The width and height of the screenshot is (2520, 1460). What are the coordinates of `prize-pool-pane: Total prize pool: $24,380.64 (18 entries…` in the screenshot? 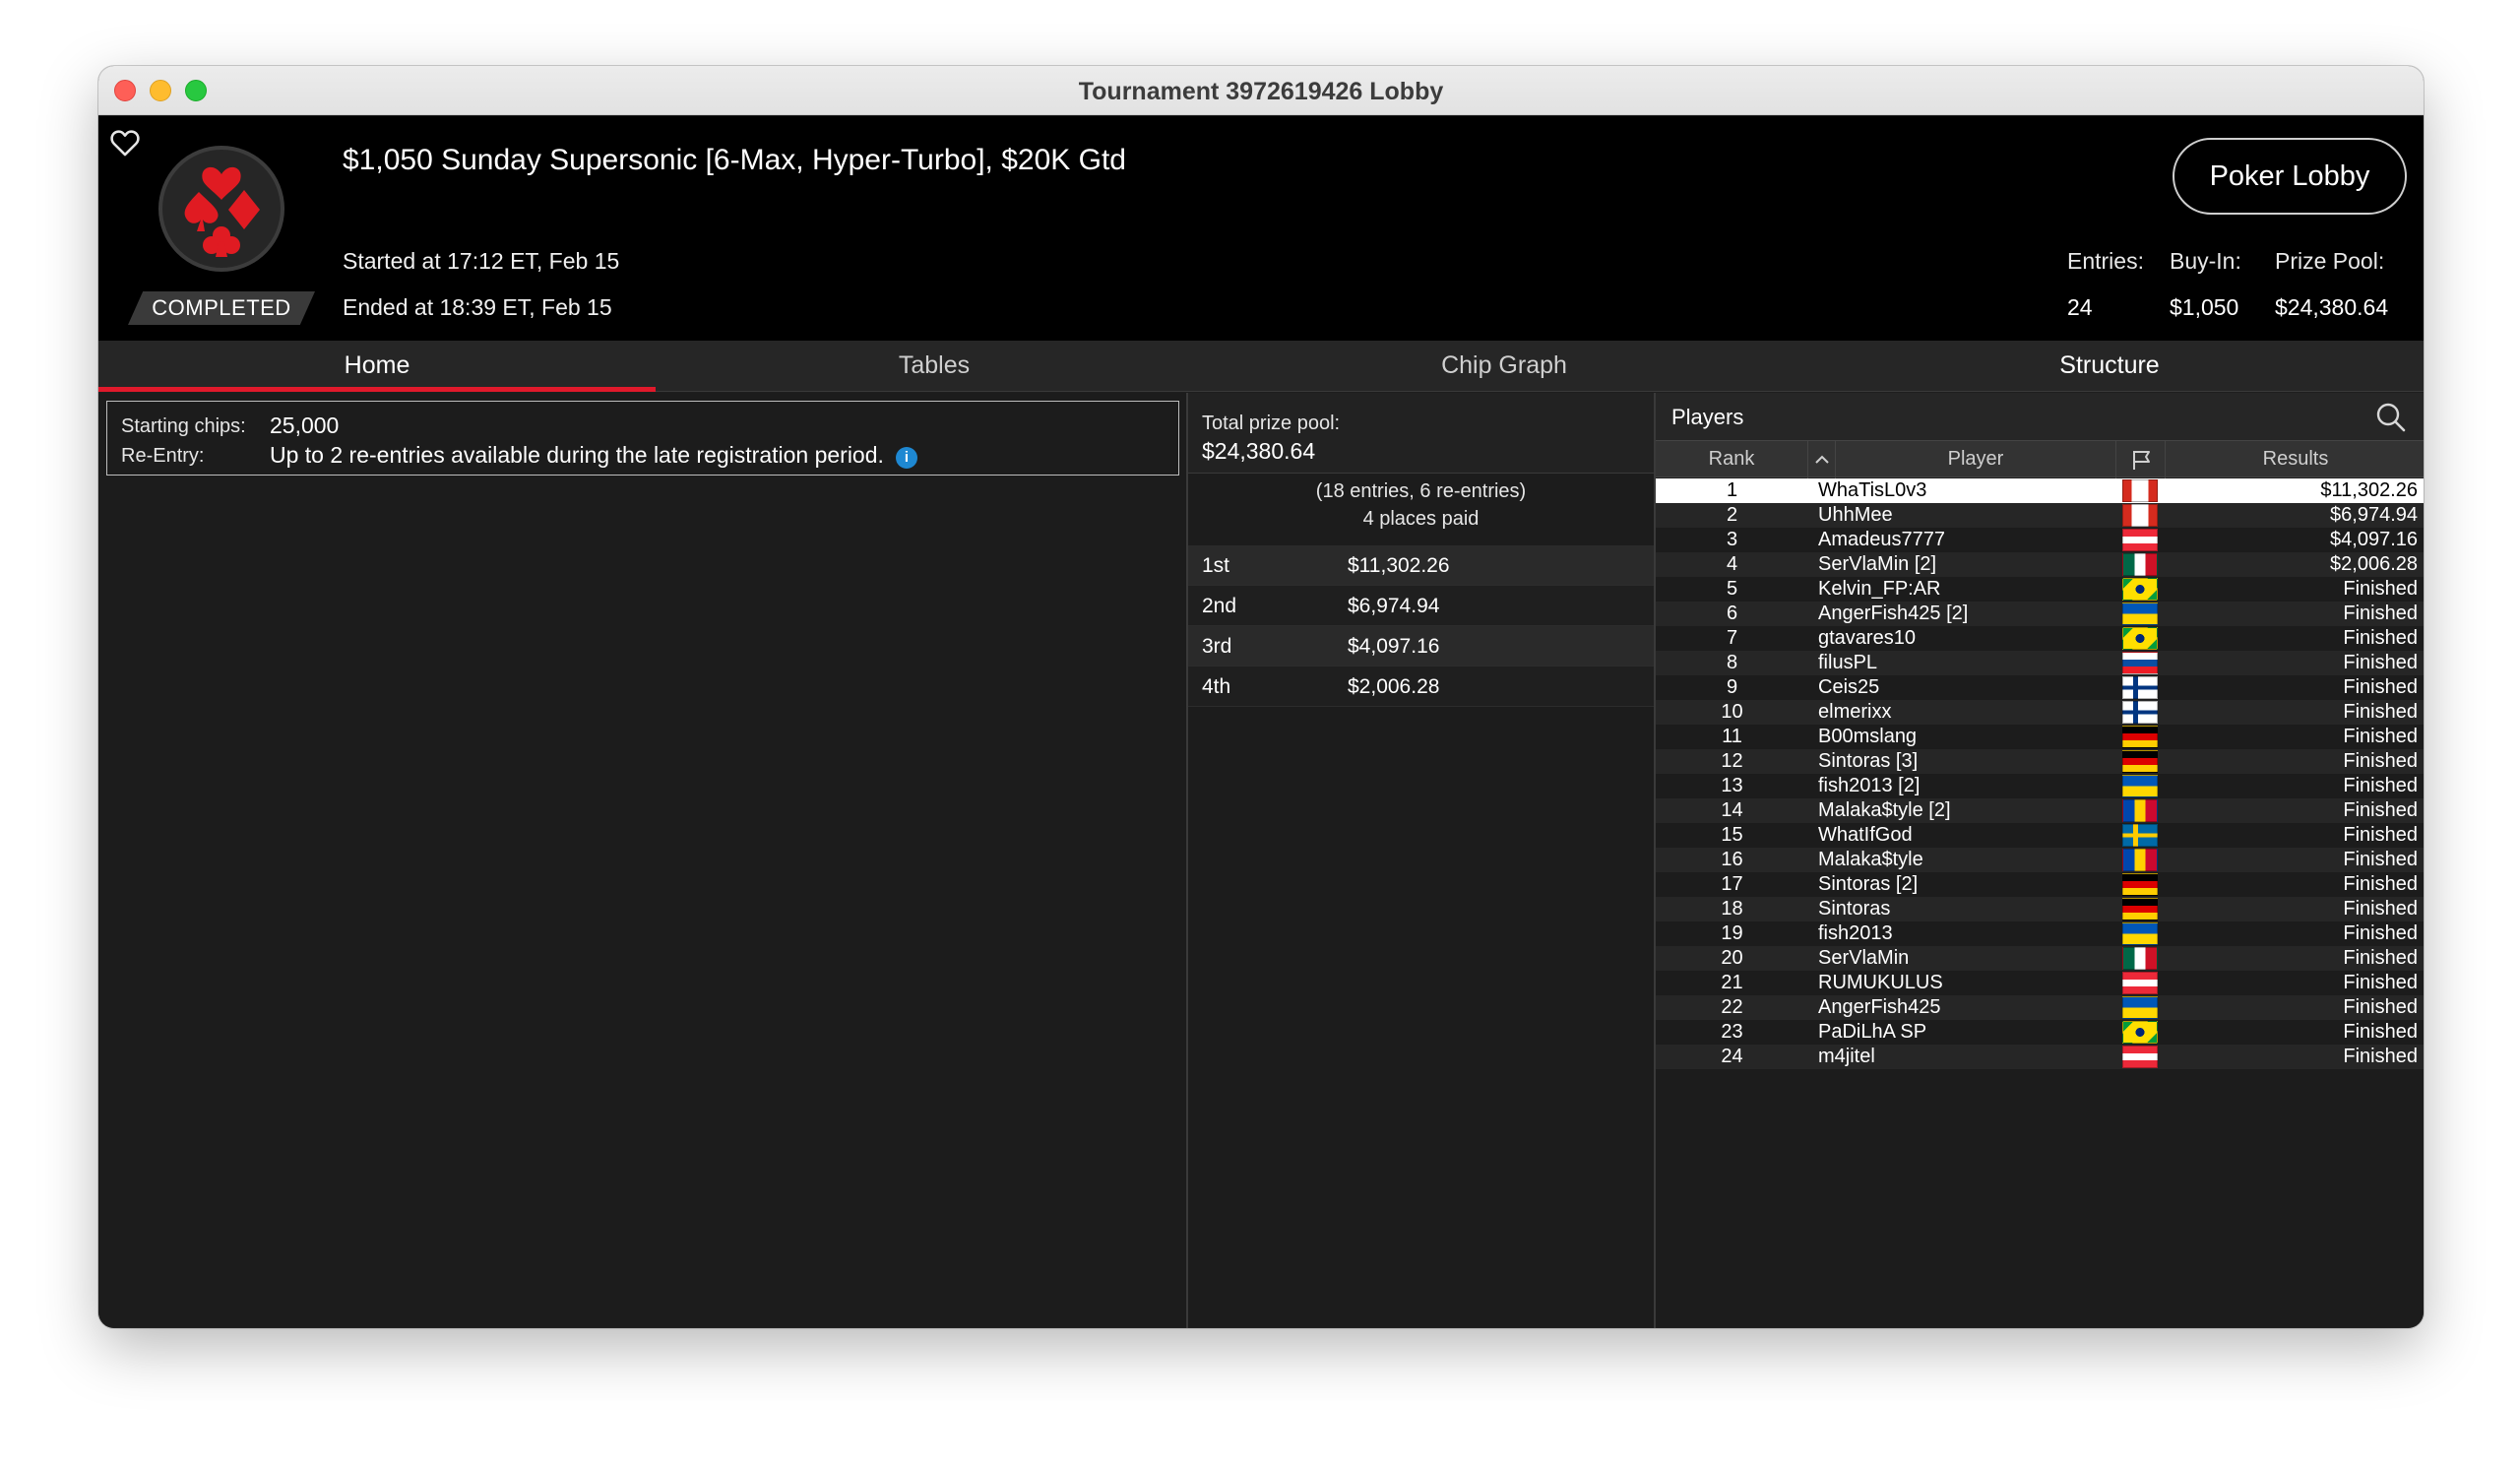 It's located at (1420, 860).